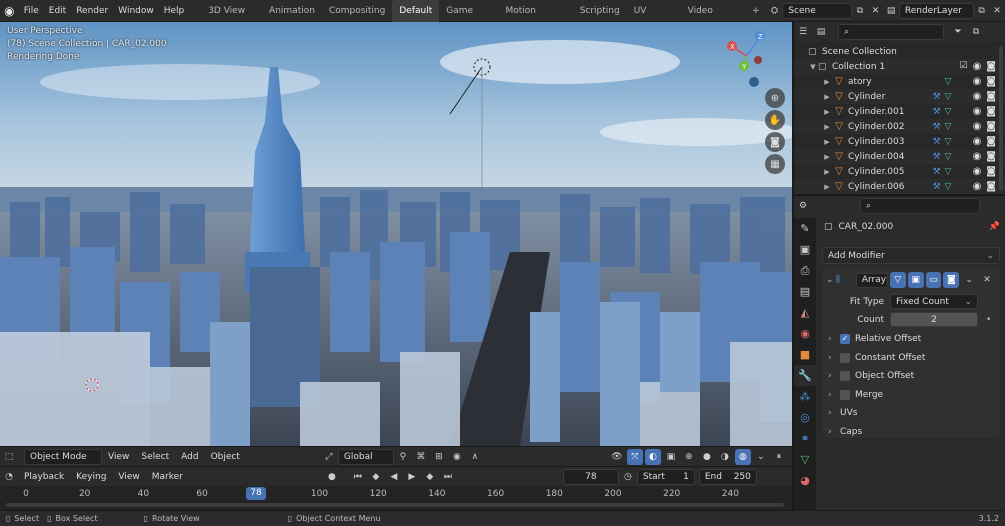  Describe the element at coordinates (831, 280) in the screenshot. I see `collapse-chevron-icon: ⌄` at that location.